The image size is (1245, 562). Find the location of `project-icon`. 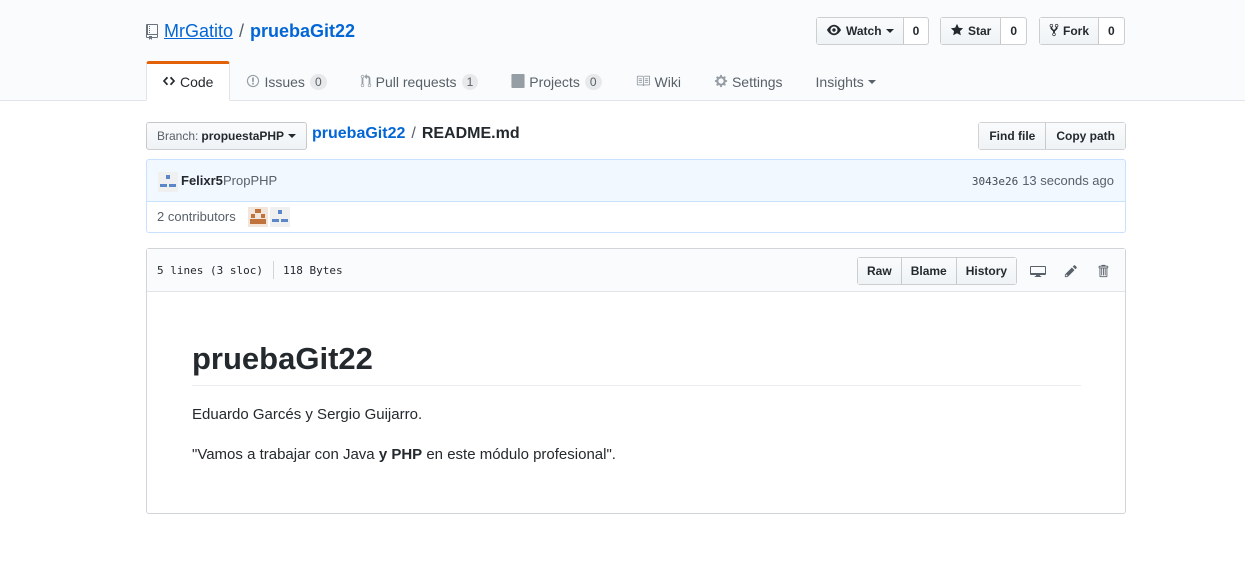

project-icon is located at coordinates (520, 82).